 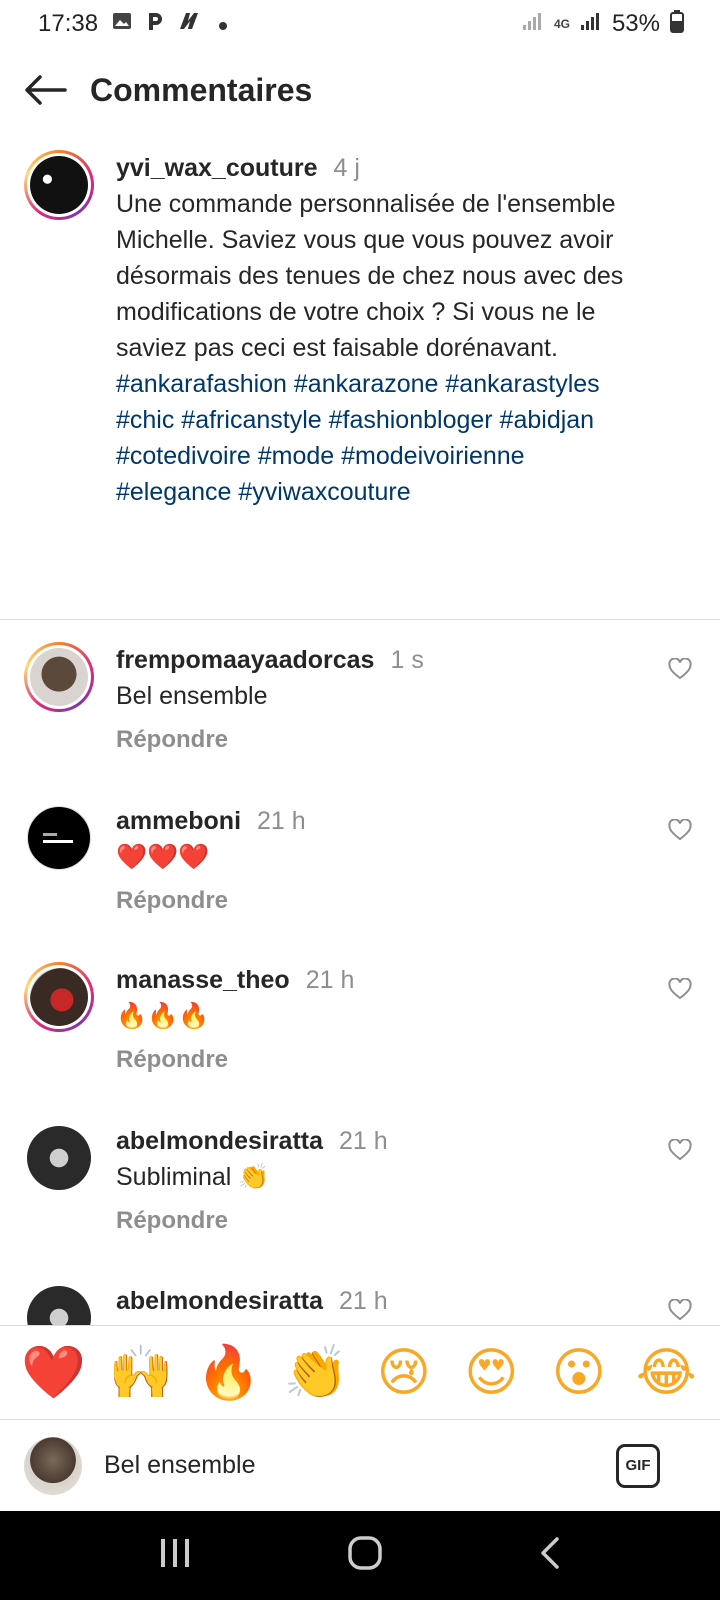 I want to click on emoji-clap-button: 👏, so click(x=316, y=1373).